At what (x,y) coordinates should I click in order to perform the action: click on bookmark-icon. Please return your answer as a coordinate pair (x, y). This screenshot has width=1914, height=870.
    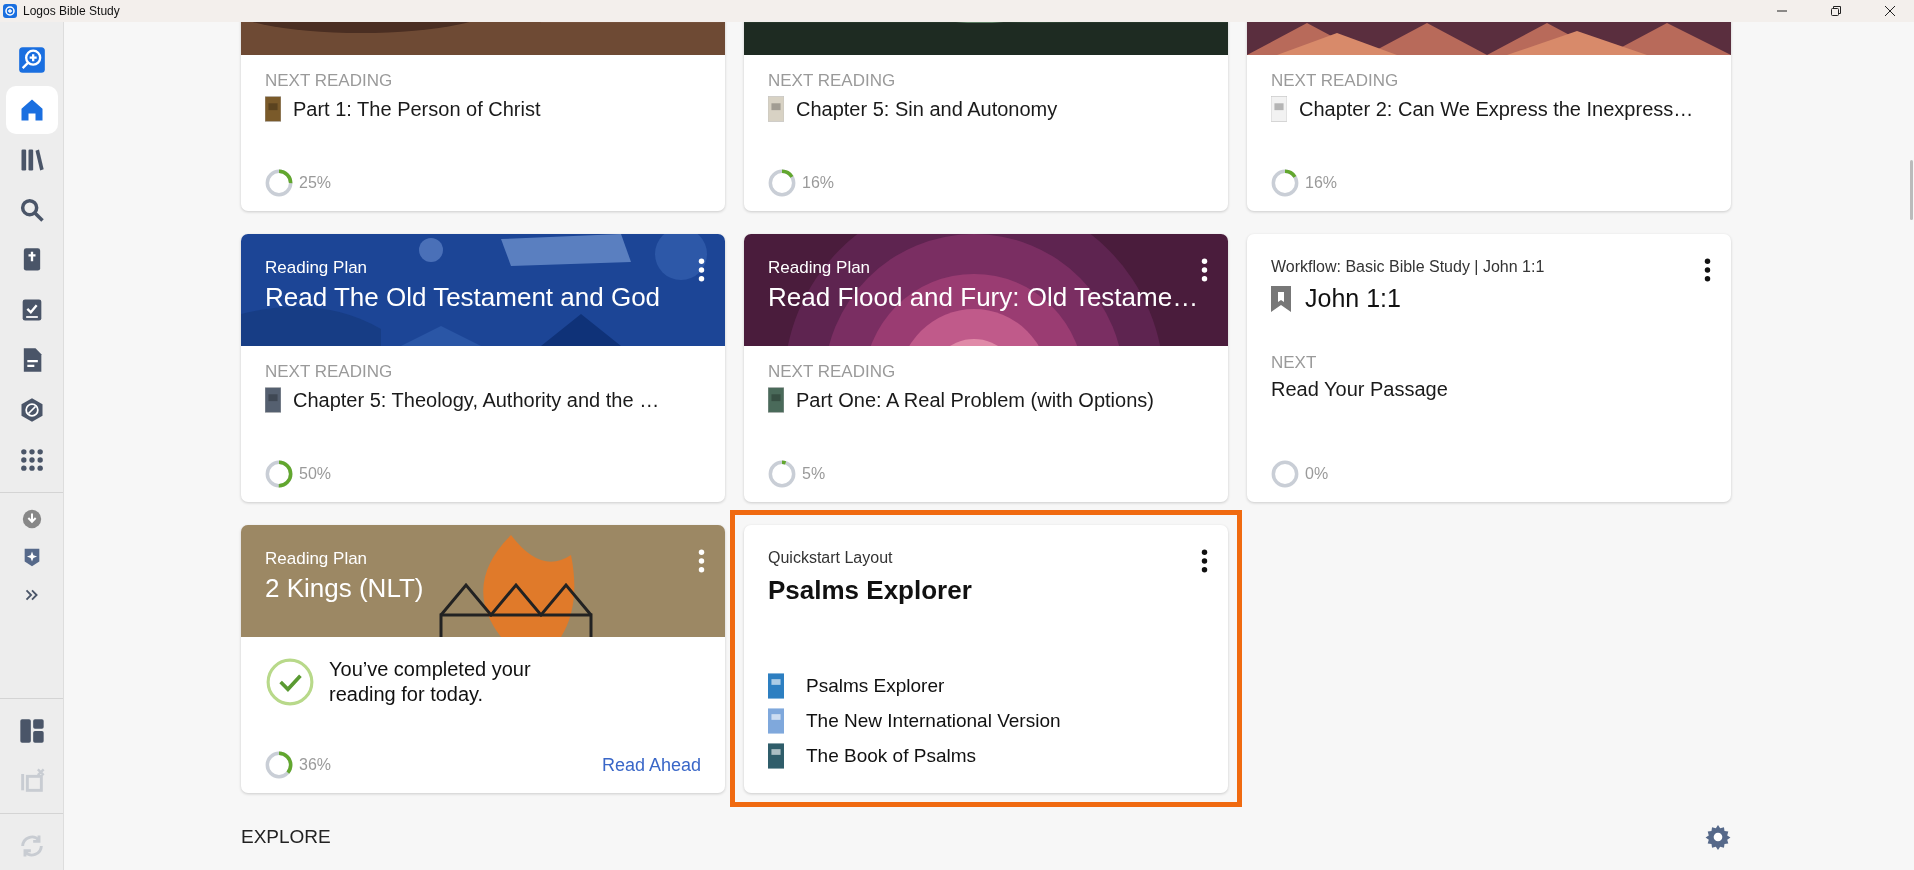
    Looking at the image, I should click on (1281, 298).